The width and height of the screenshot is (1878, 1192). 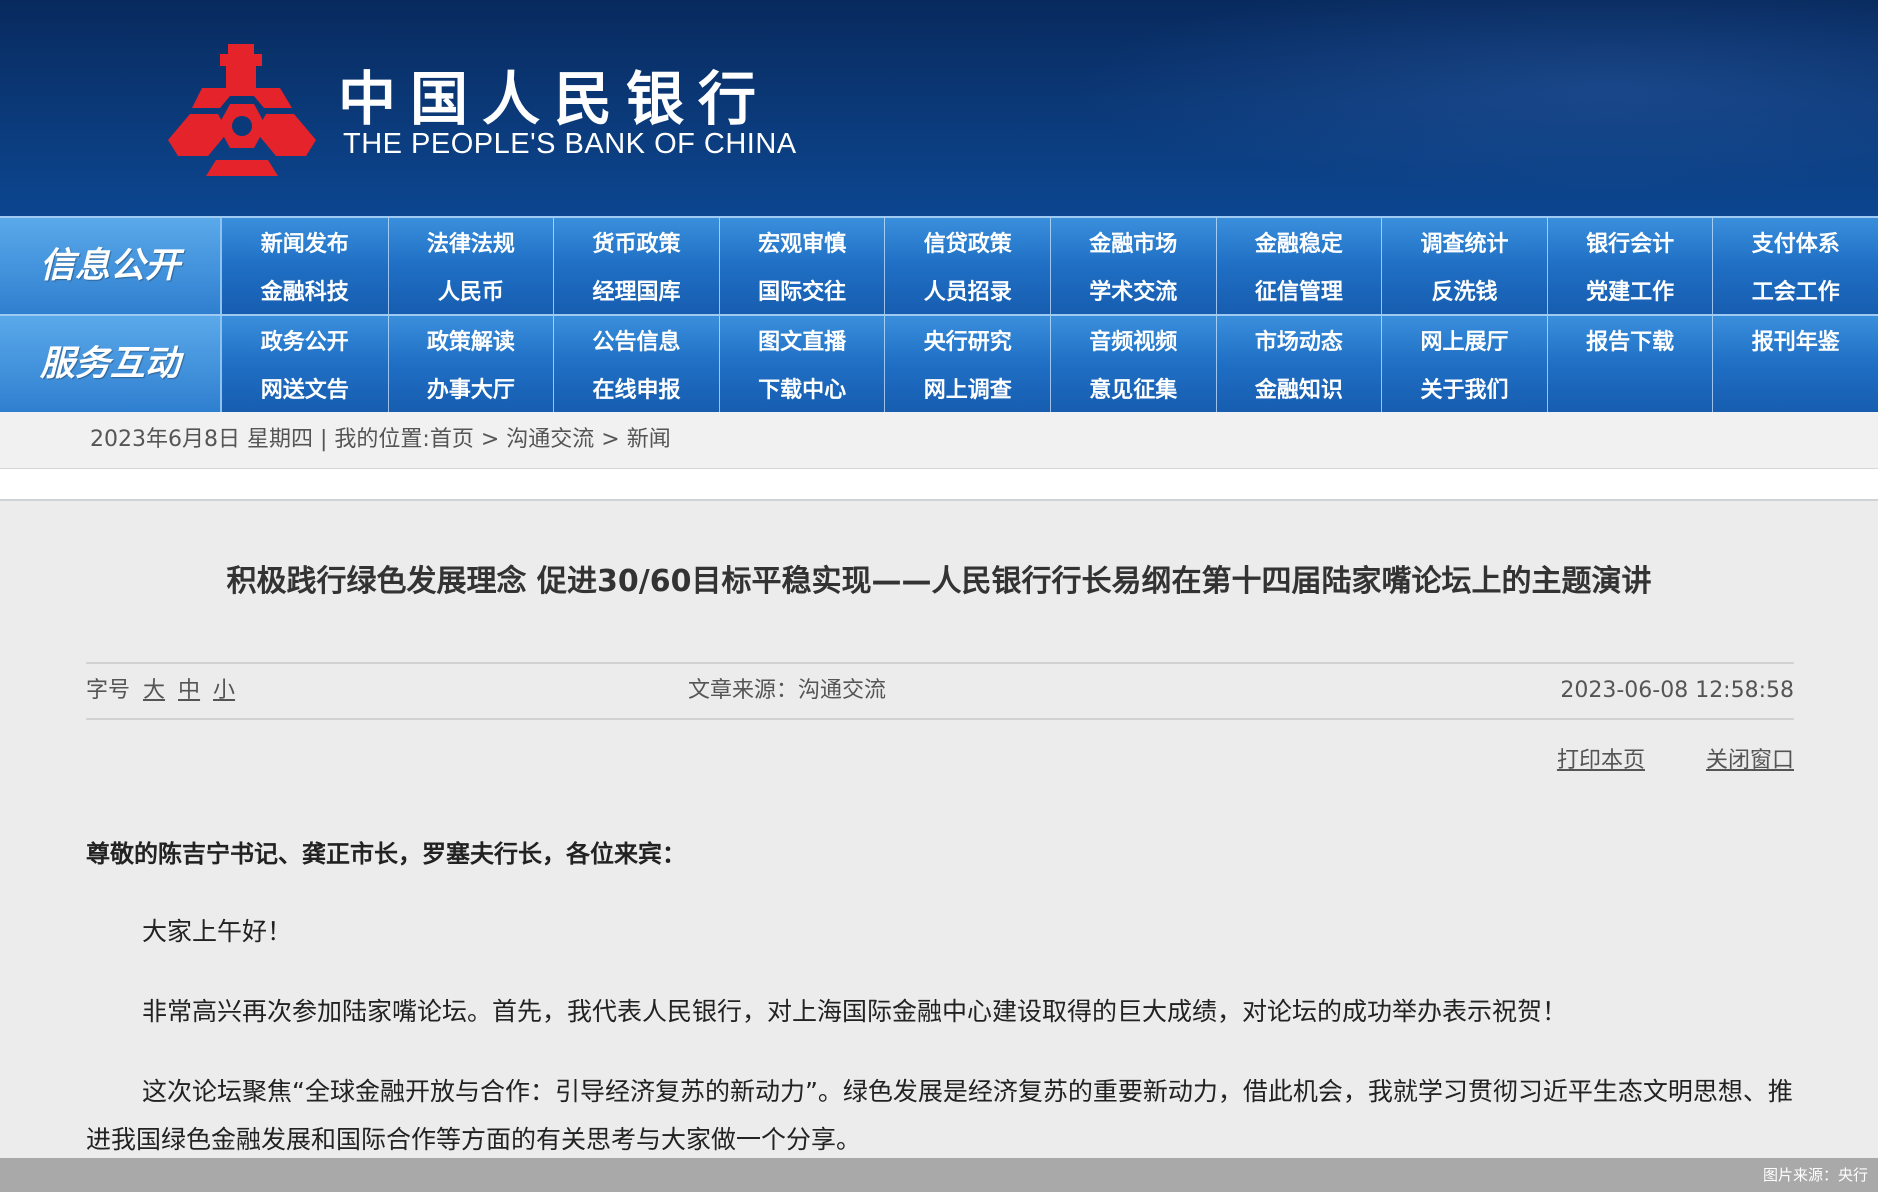 I want to click on nav-item-service: 音频视频, so click(x=1133, y=340).